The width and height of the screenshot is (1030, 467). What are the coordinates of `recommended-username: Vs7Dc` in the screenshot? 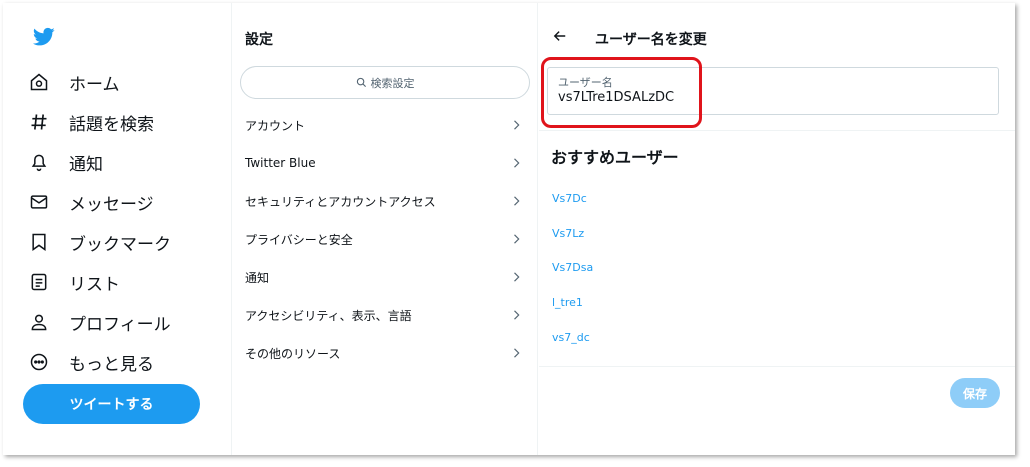 It's located at (569, 198).